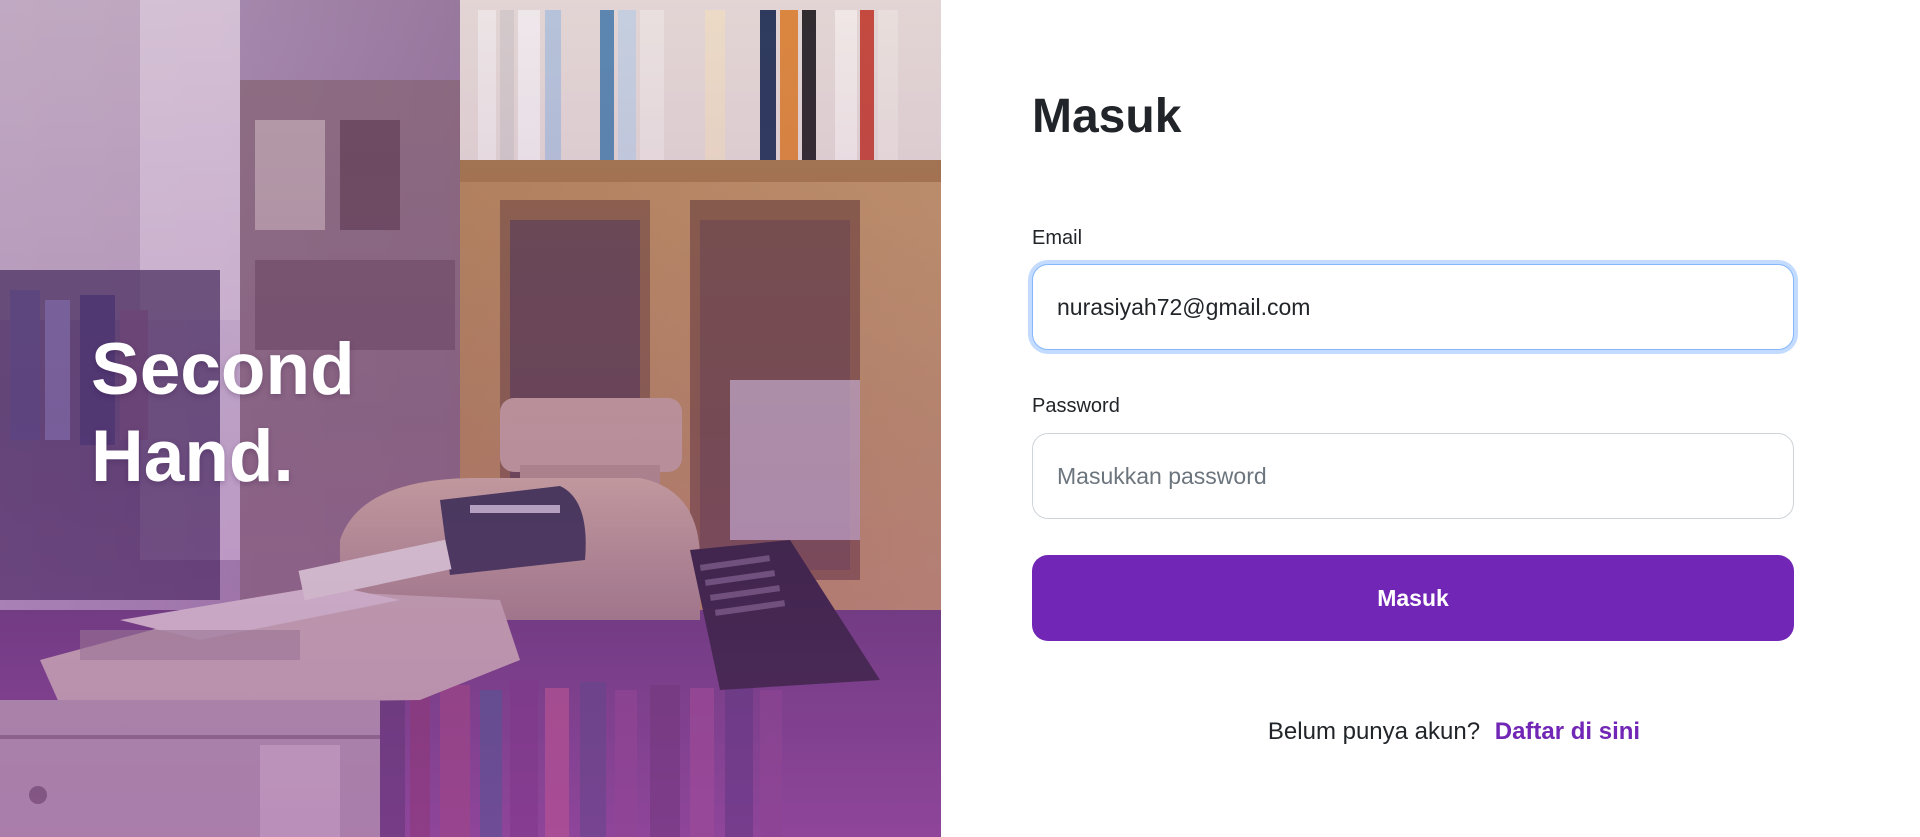 This screenshot has height=837, width=1920. I want to click on login-button: Masuk, so click(1413, 598).